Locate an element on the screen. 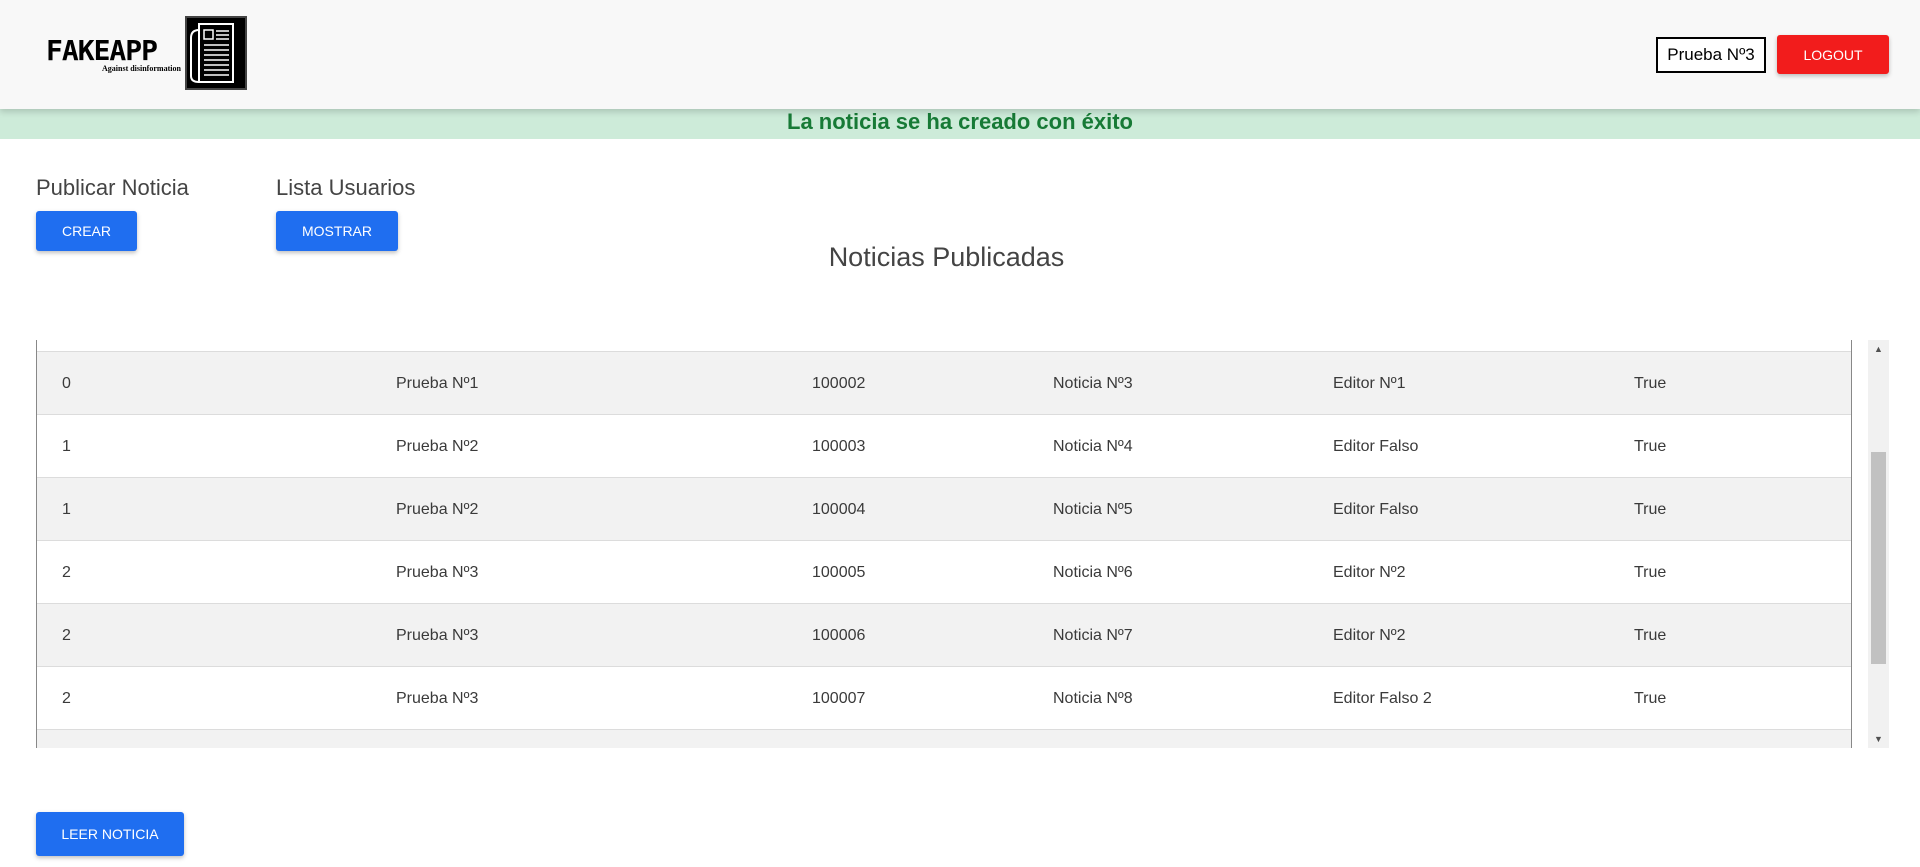 The image size is (1920, 867). publish-news-label: Publicar Noticia is located at coordinates (112, 187).